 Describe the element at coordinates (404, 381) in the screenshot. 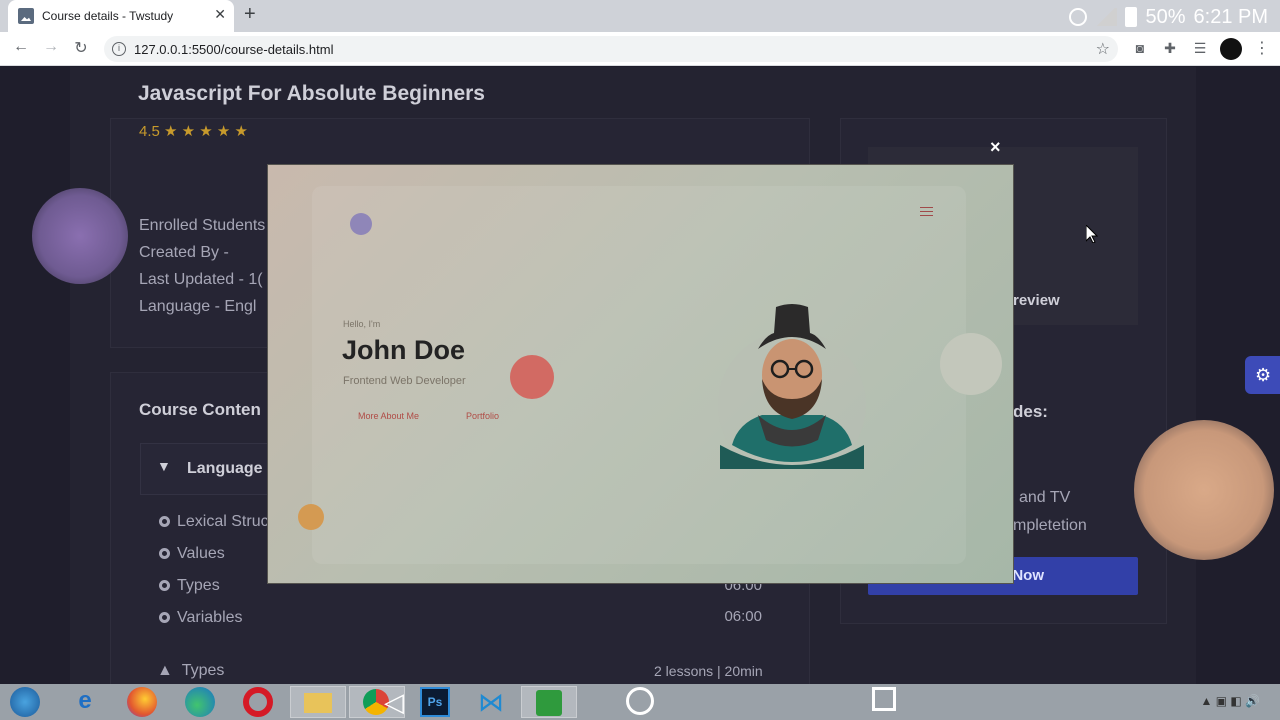

I see `hero-role: Frontend Web Developer` at that location.